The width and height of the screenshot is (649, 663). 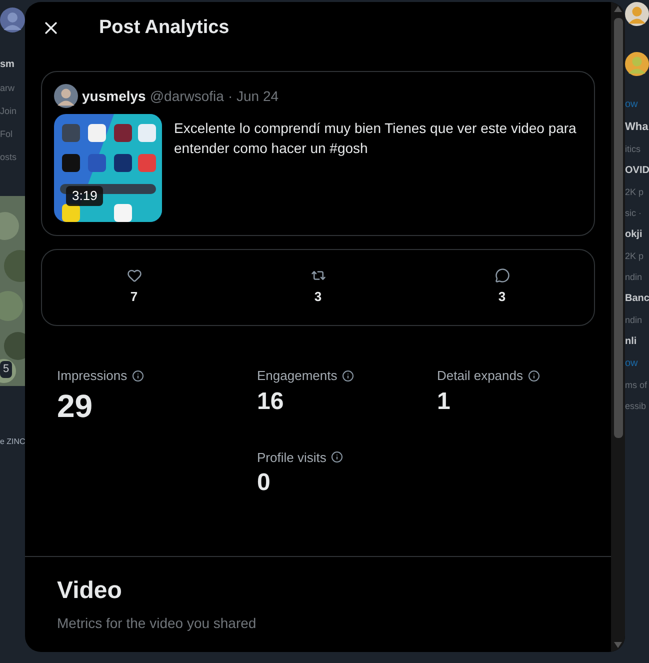 What do you see at coordinates (631, 342) in the screenshot?
I see `background-text: nli` at bounding box center [631, 342].